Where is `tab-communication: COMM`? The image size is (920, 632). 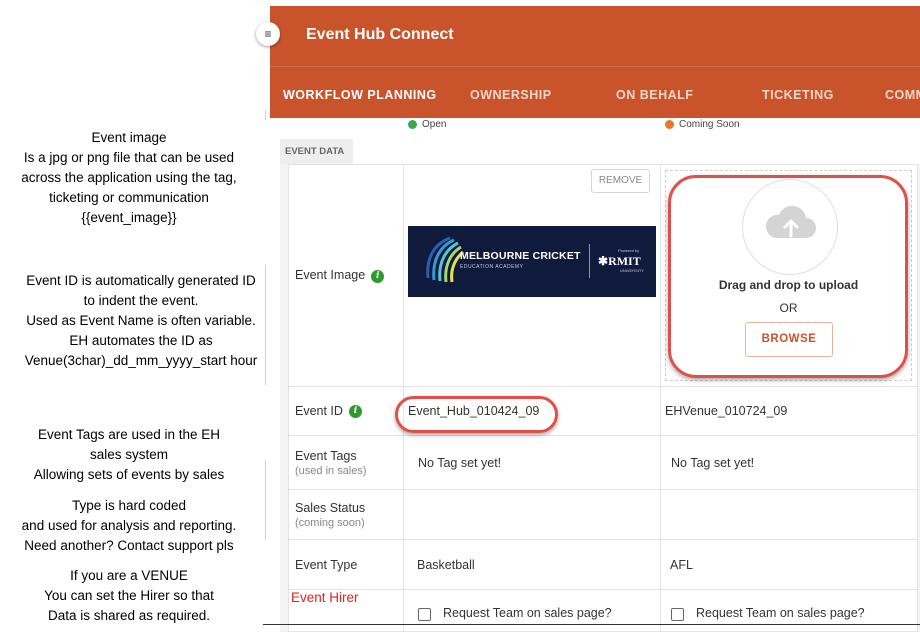 tab-communication: COMM is located at coordinates (902, 95).